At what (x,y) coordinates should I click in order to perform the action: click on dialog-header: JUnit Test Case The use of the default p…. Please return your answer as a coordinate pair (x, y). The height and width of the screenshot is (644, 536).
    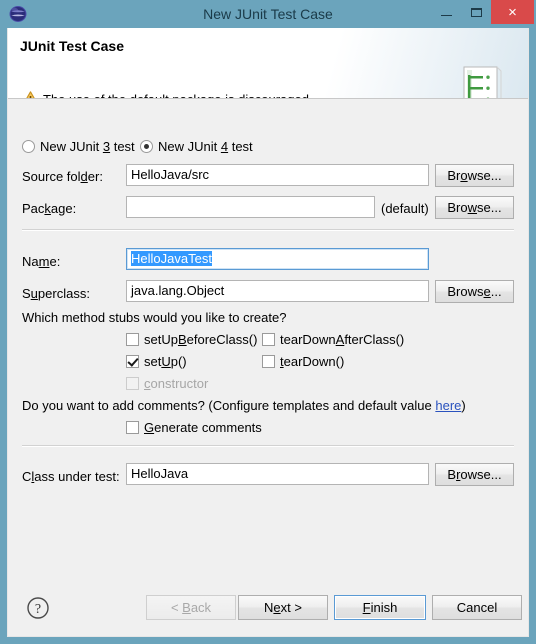
    Looking at the image, I should click on (268, 63).